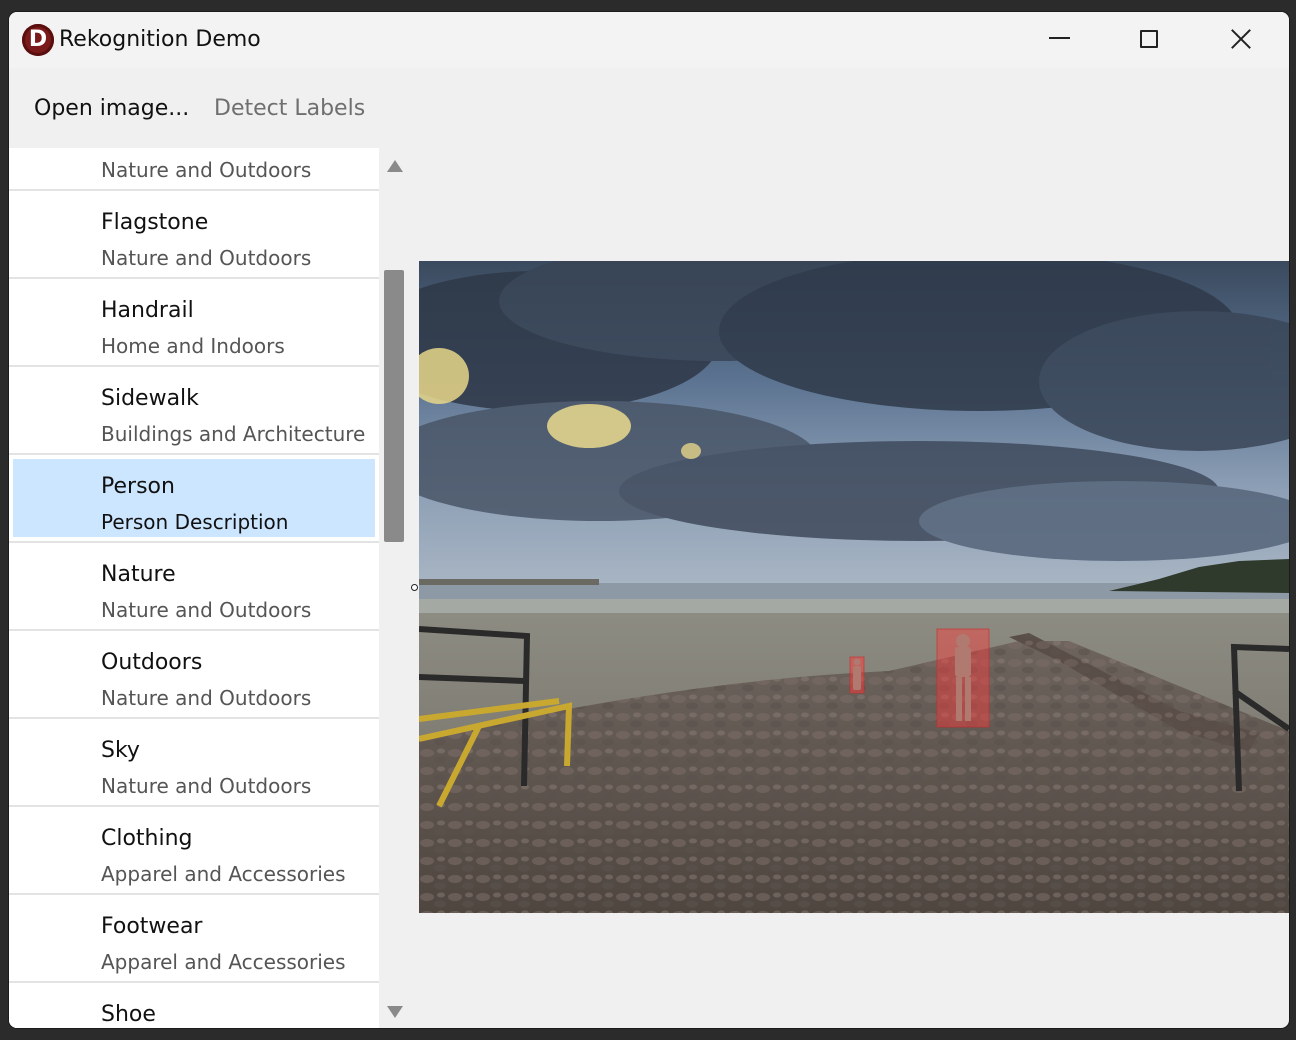  I want to click on maximize-icon, so click(1149, 39).